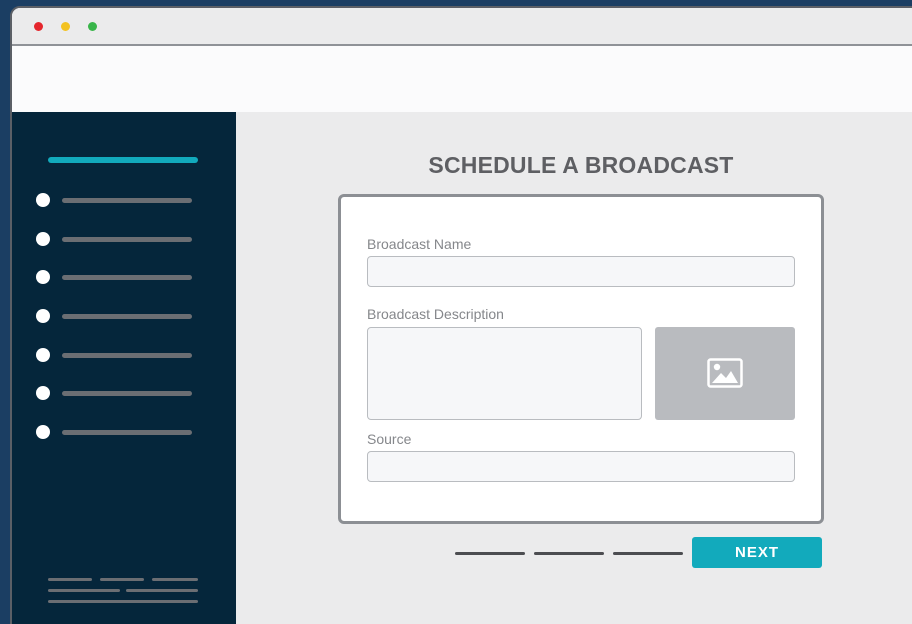 This screenshot has width=912, height=624. I want to click on source-label: Source, so click(389, 439).